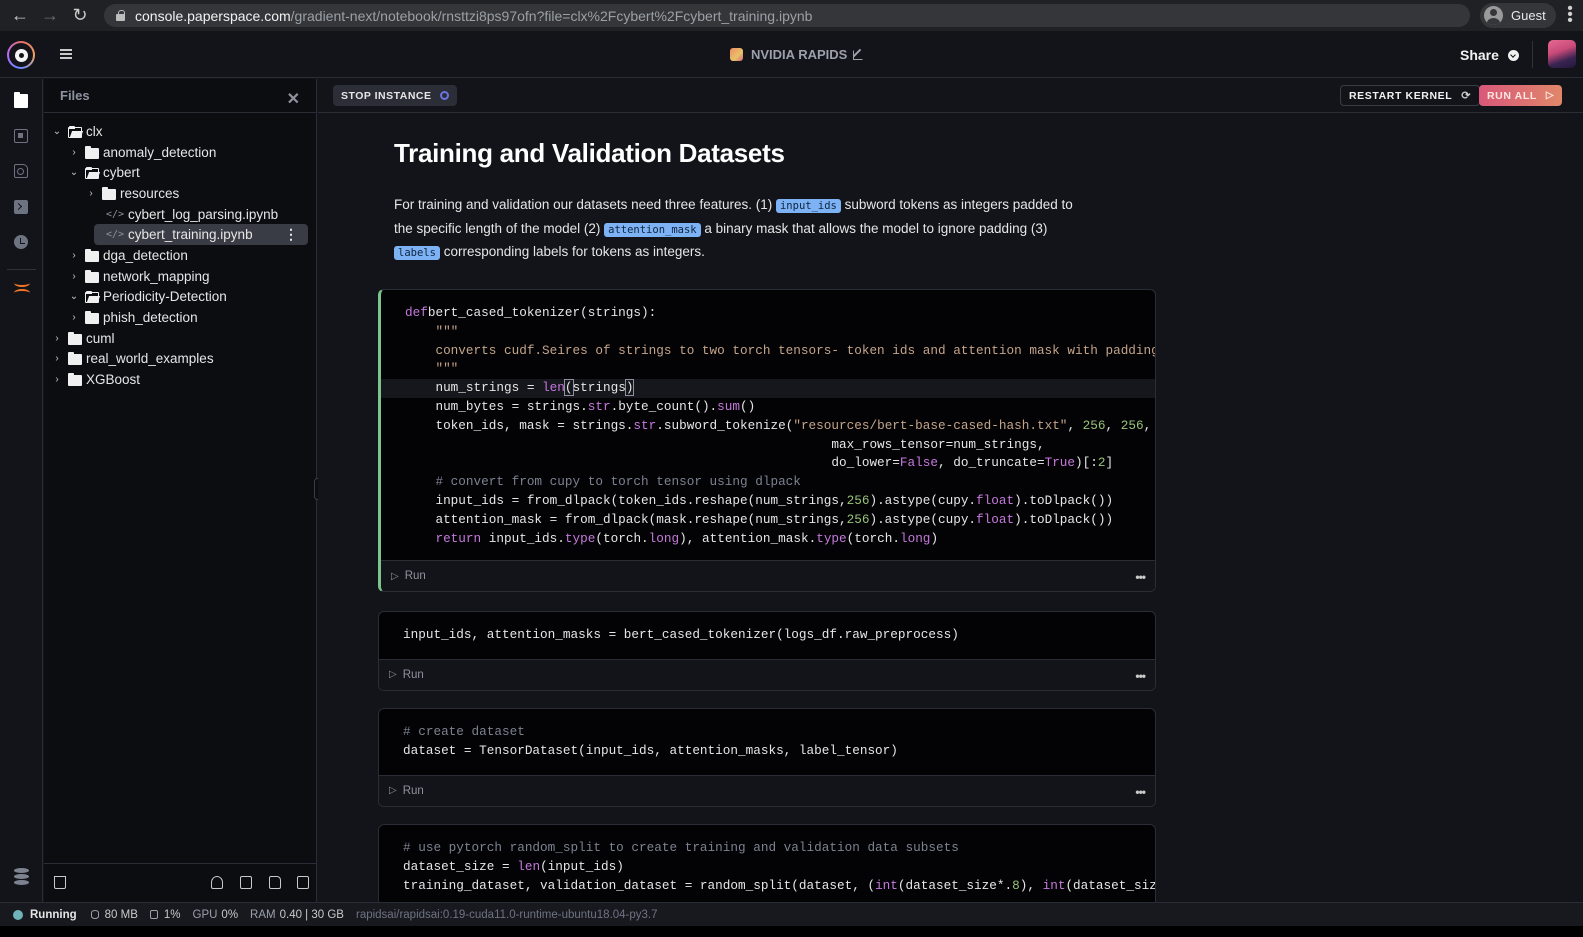  Describe the element at coordinates (1113, 425) in the screenshot. I see `code-token: ,` at that location.